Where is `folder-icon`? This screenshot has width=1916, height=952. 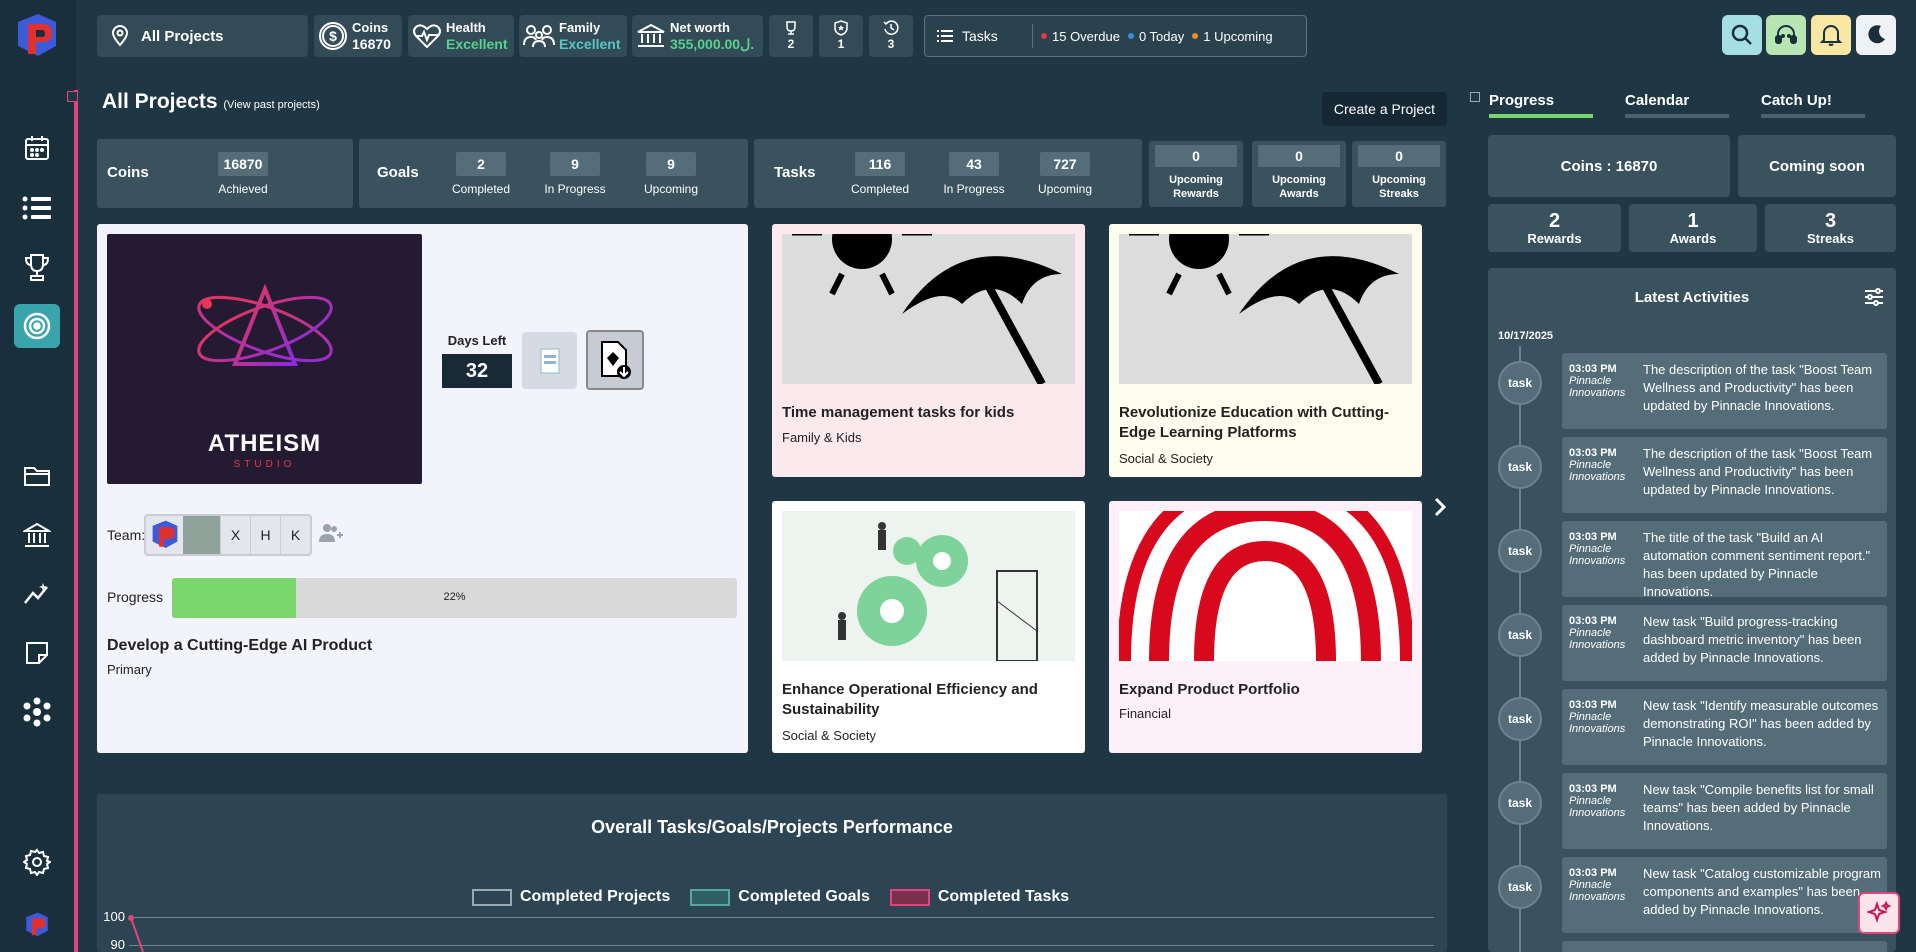
folder-icon is located at coordinates (37, 476).